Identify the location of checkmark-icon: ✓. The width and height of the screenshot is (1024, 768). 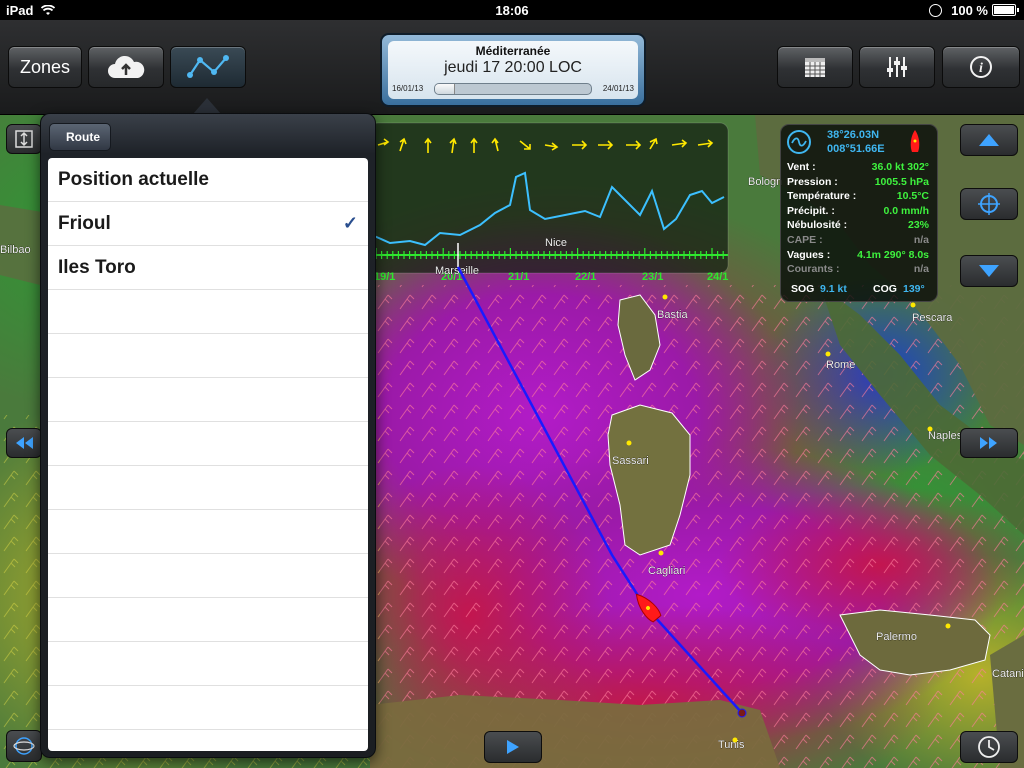
(350, 223).